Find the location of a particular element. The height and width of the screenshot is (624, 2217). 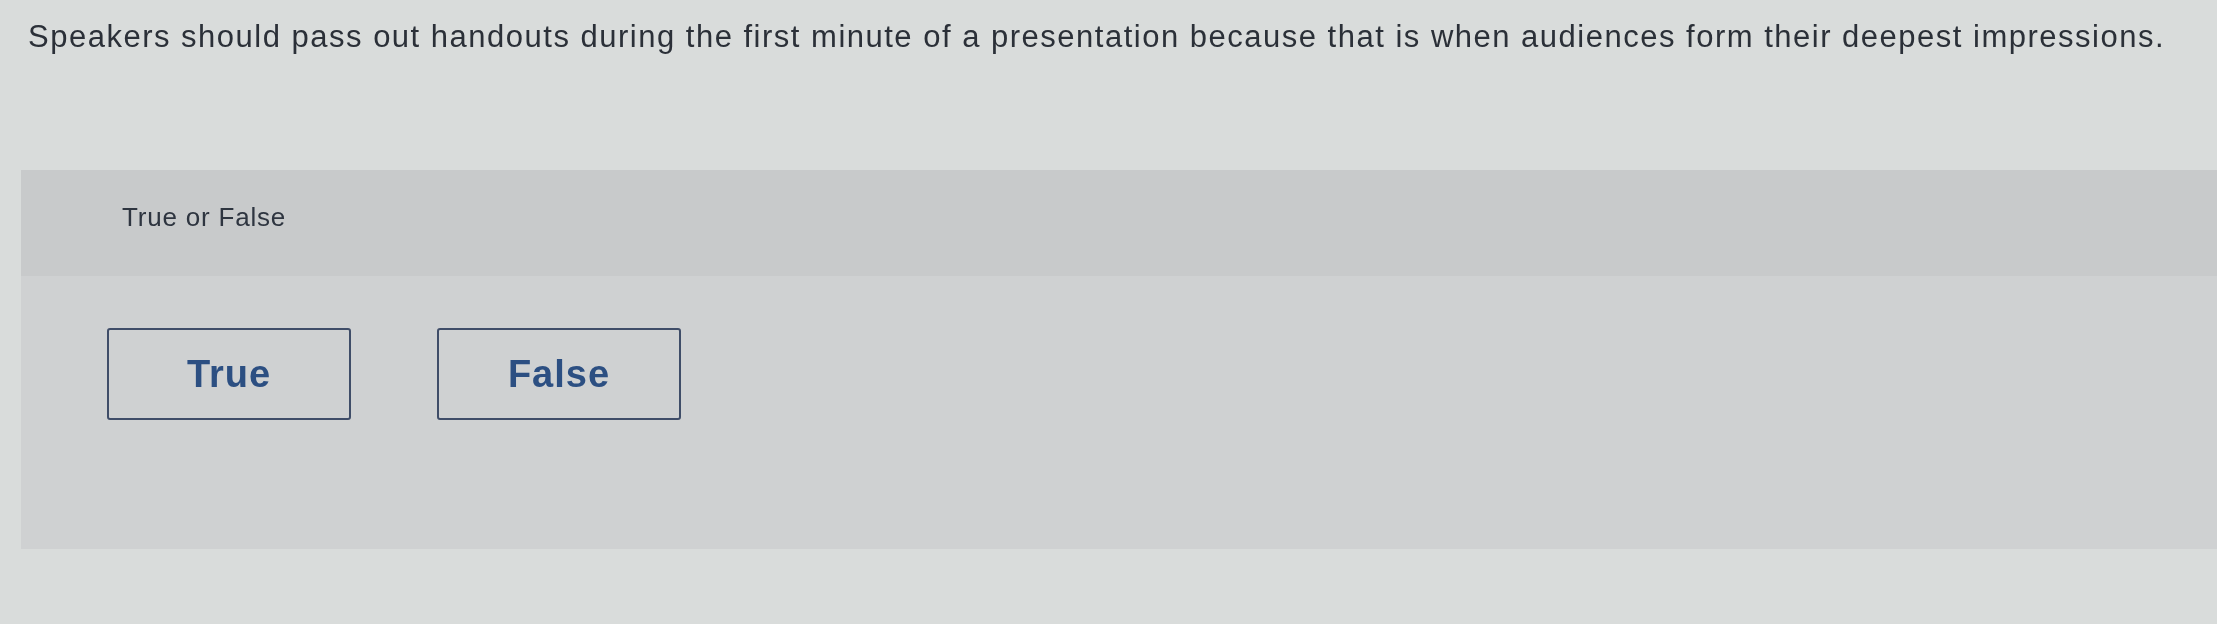

question-text: Speakers should pass out handouts during the first minute of a presentation because that is when audiences form their deepest impressions. is located at coordinates (1097, 37).